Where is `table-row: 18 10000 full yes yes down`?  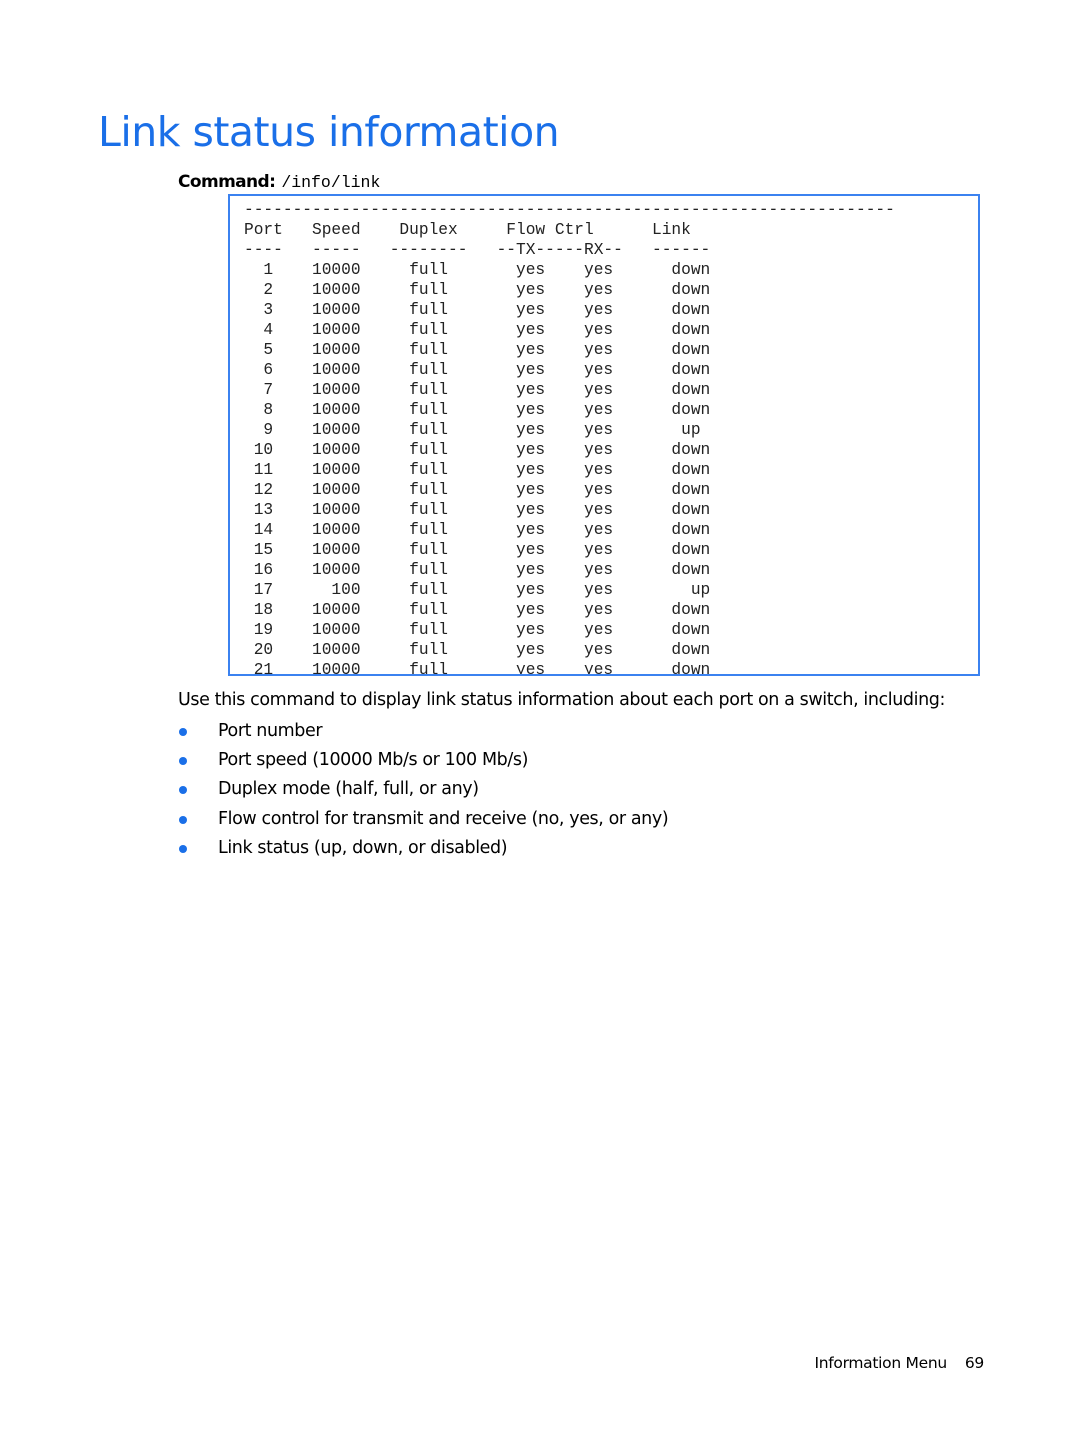
table-row: 18 10000 full yes yes down is located at coordinates (477, 610).